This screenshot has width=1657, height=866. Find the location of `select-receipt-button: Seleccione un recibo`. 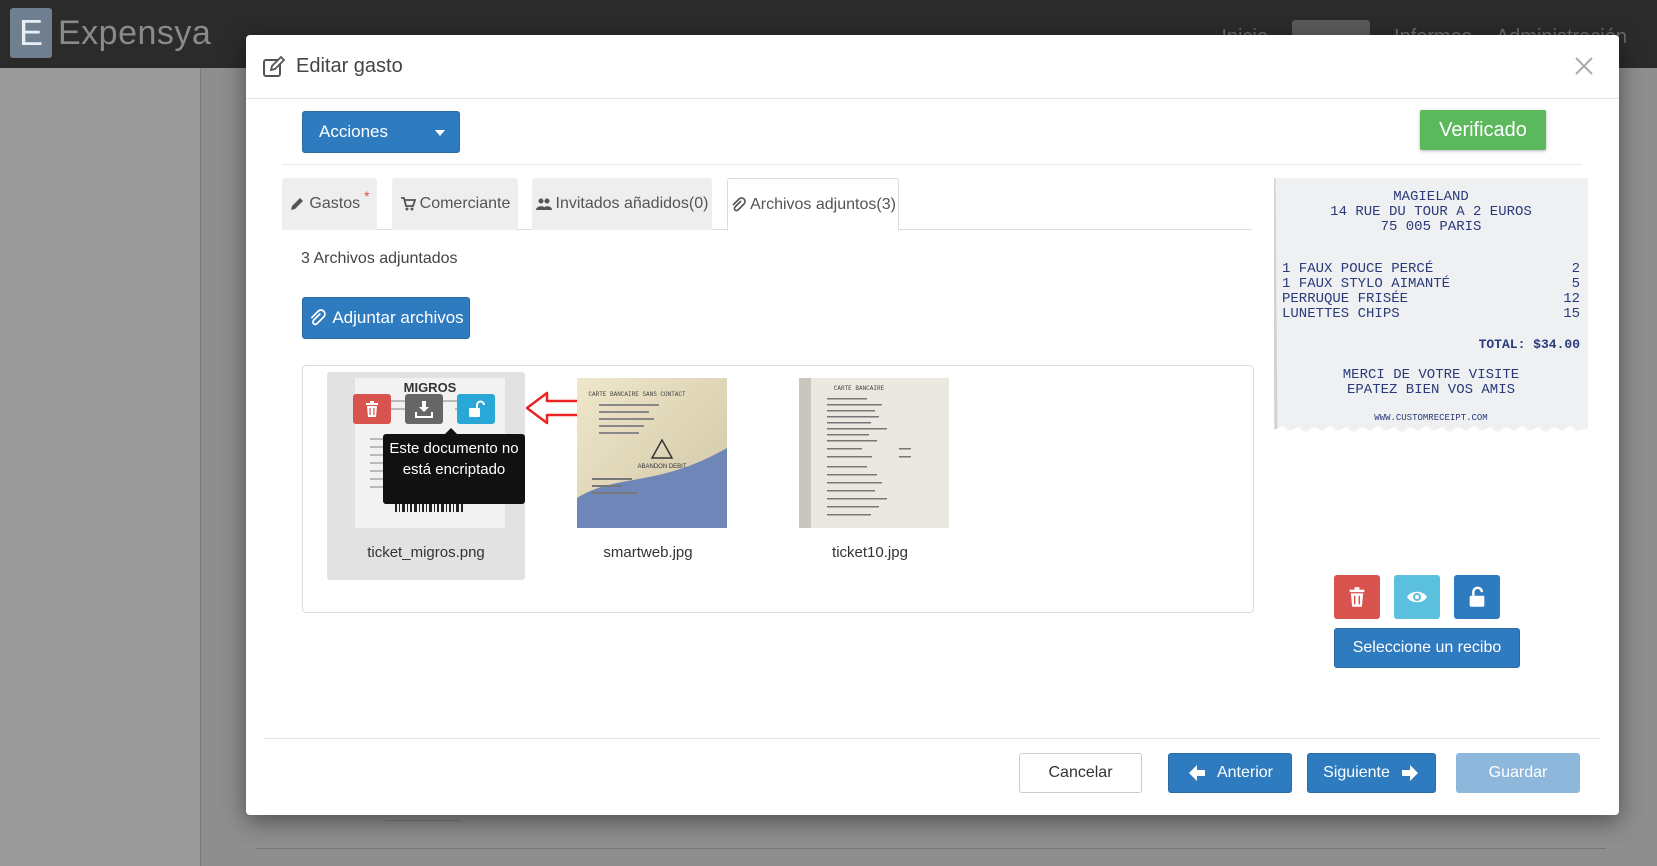

select-receipt-button: Seleccione un recibo is located at coordinates (1427, 648).